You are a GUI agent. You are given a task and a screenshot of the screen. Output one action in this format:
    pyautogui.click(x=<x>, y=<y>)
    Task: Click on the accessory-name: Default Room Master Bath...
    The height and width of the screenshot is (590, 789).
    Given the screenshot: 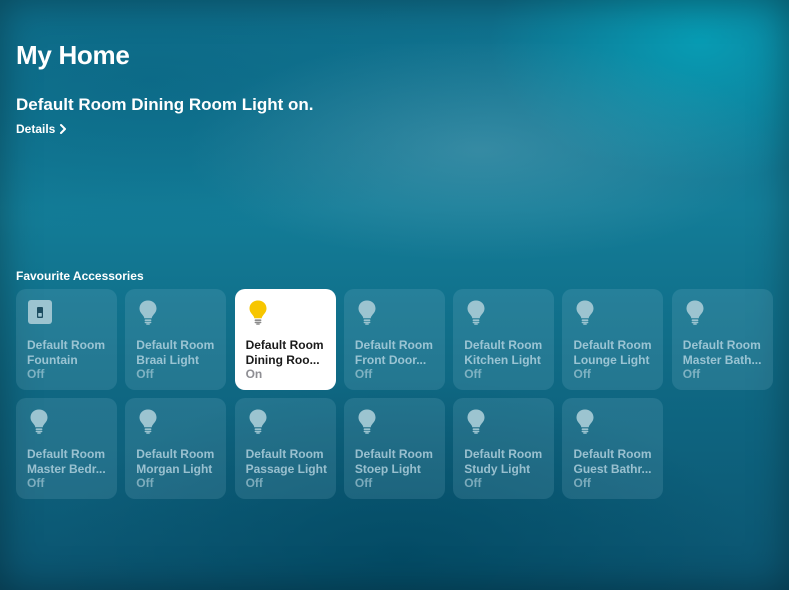 What is the action you would take?
    pyautogui.click(x=722, y=352)
    